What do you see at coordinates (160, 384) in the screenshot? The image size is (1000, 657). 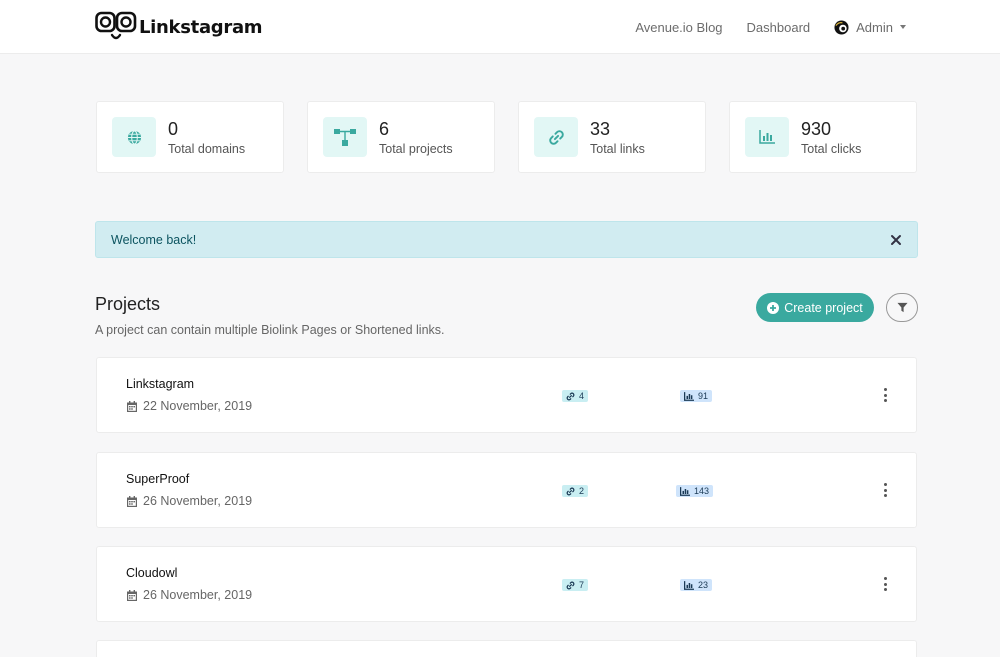 I see `project-name: Linkstagram` at bounding box center [160, 384].